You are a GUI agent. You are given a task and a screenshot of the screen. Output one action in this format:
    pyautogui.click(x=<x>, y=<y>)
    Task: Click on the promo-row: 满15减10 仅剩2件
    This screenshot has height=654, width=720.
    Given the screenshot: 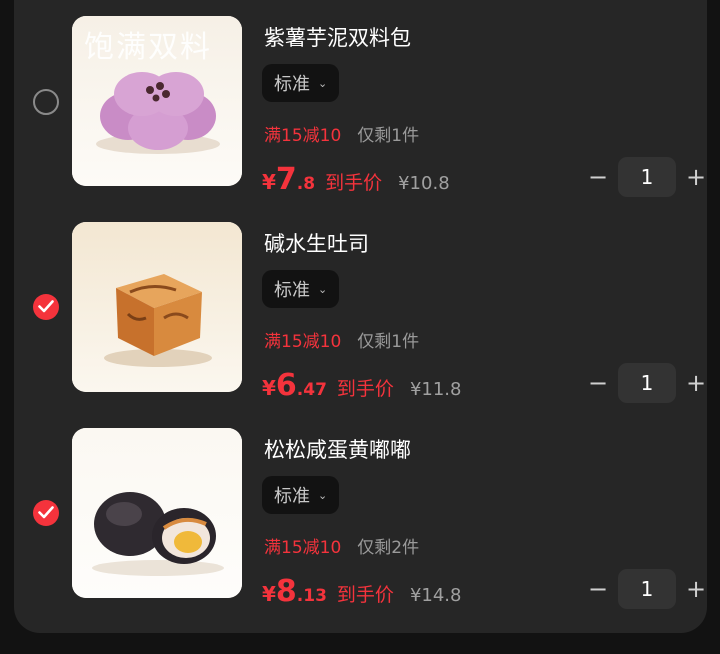 What is the action you would take?
    pyautogui.click(x=341, y=545)
    